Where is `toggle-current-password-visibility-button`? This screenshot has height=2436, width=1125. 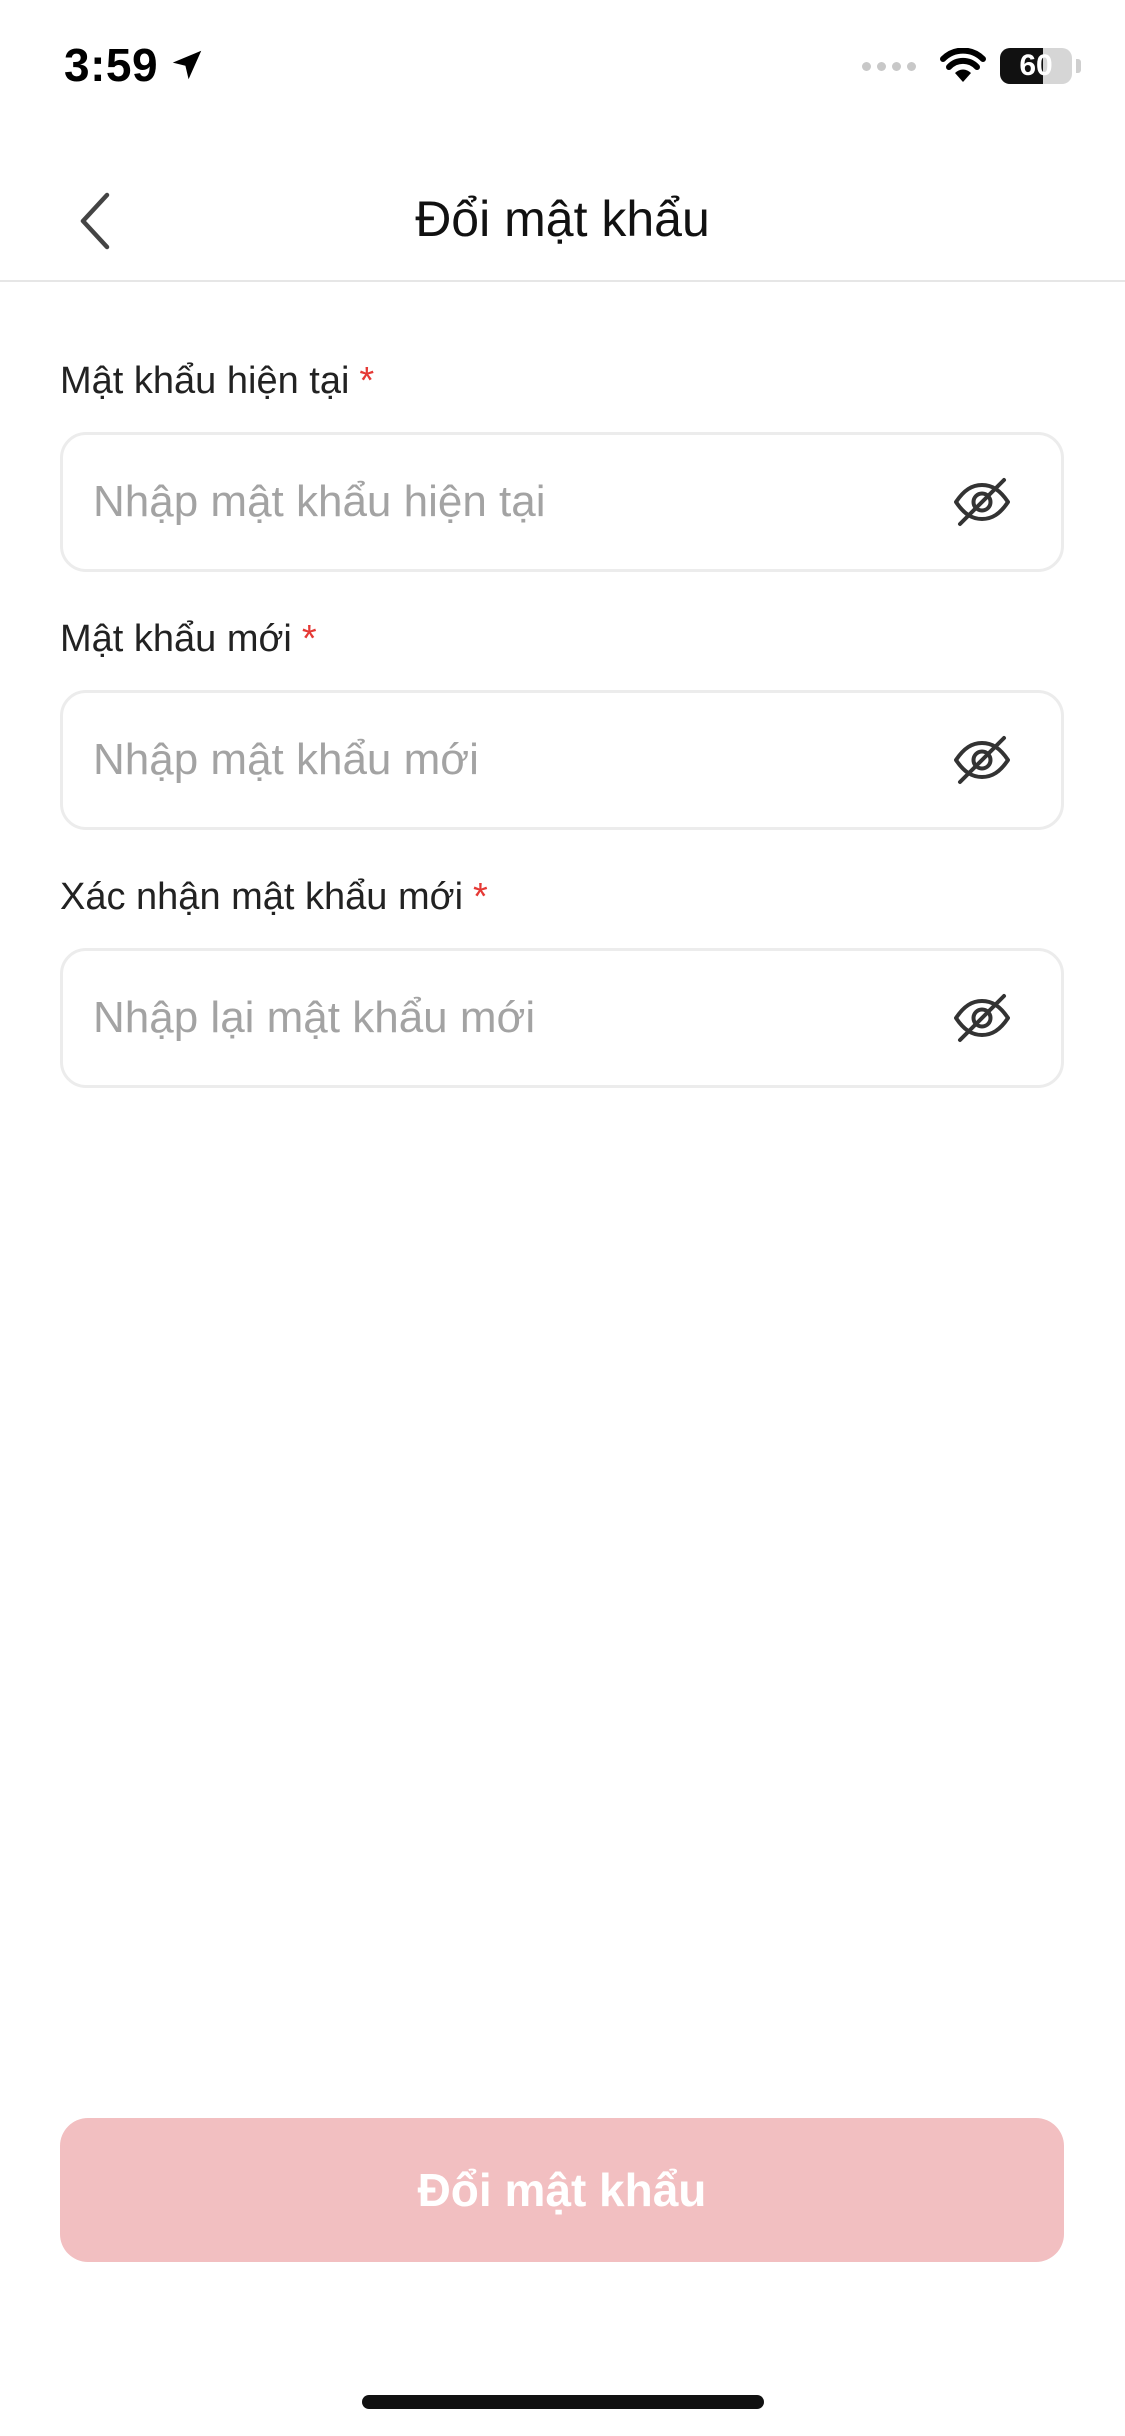
toggle-current-password-visibility-button is located at coordinates (982, 502).